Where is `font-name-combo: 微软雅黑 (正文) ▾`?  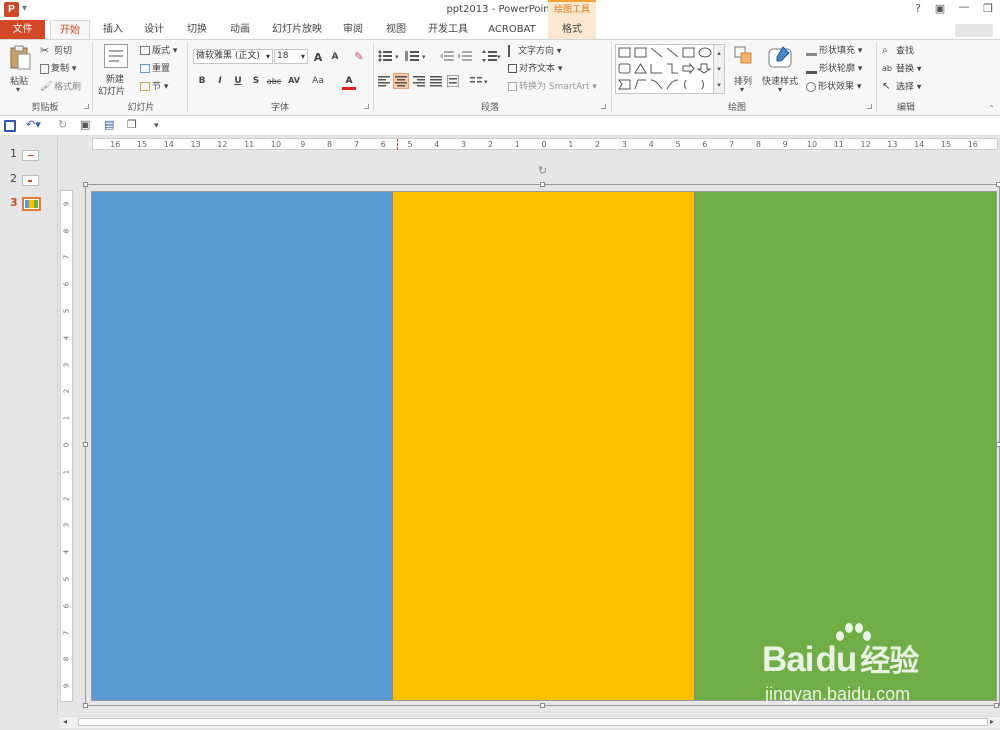
font-name-combo: 微软雅黑 (正文) ▾ is located at coordinates (233, 56).